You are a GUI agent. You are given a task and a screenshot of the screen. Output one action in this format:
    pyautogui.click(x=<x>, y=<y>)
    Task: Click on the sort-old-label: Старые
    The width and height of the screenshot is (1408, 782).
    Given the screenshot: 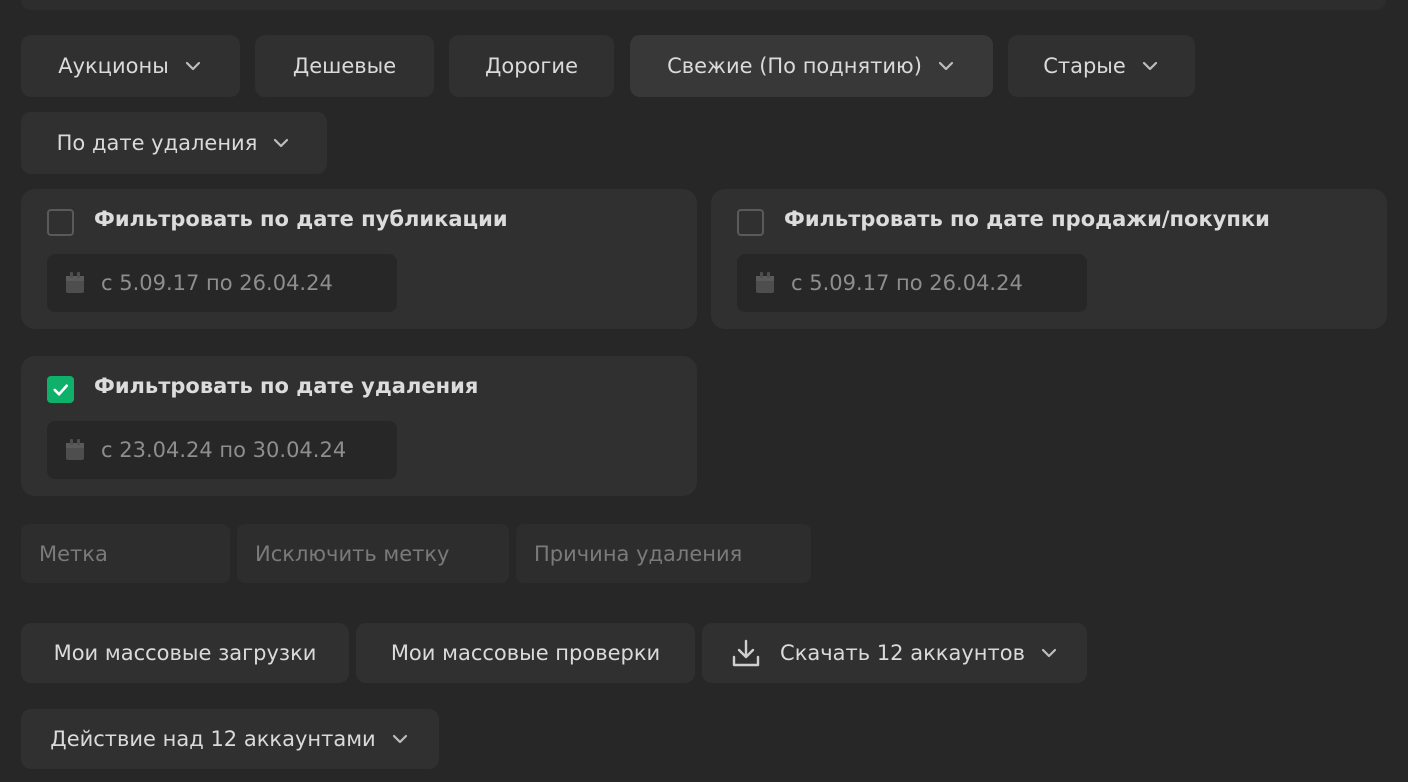 What is the action you would take?
    pyautogui.click(x=1084, y=66)
    